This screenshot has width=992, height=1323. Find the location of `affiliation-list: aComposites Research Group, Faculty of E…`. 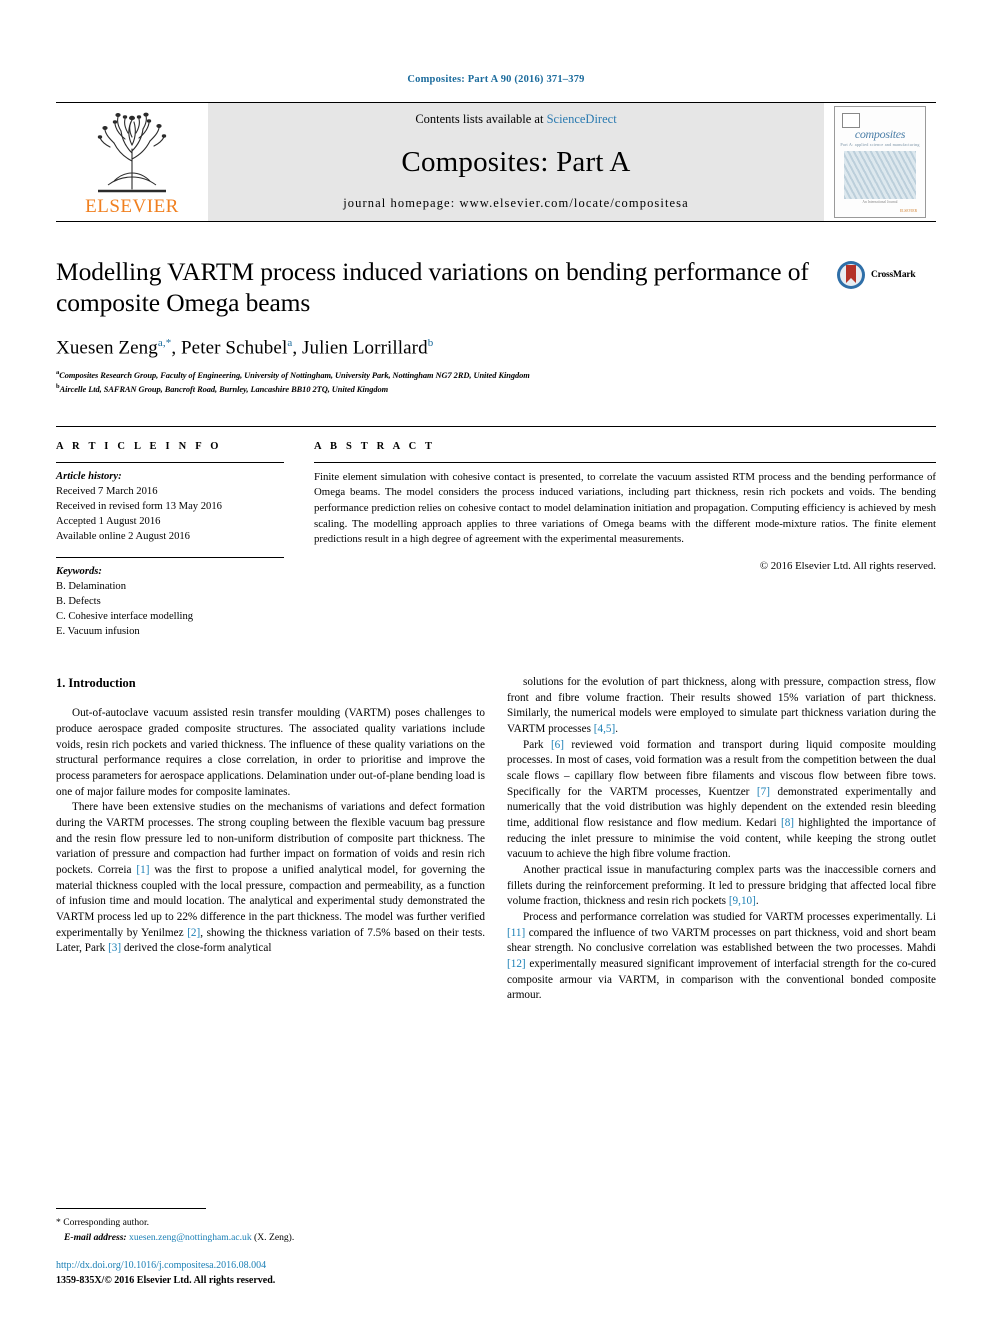

affiliation-list: aComposites Research Group, Faculty of E… is located at coordinates (439, 382).